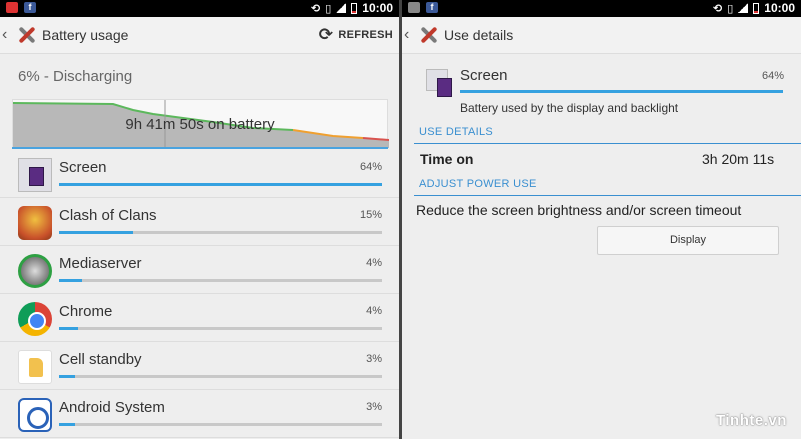 The height and width of the screenshot is (439, 801). Describe the element at coordinates (751, 420) in the screenshot. I see `watermark: Tinhte.vn` at that location.